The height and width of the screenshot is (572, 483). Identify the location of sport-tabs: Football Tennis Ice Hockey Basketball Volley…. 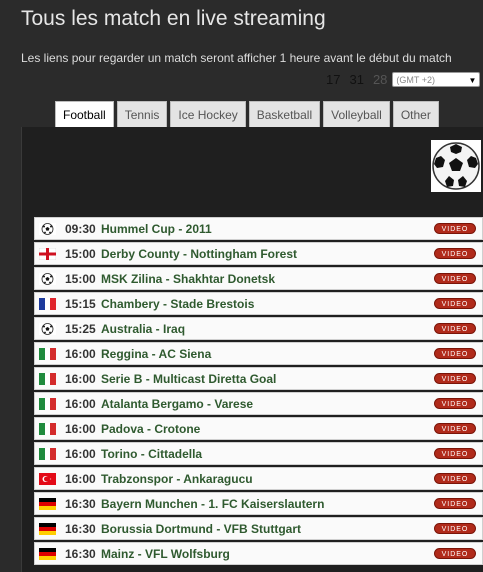
(248, 114).